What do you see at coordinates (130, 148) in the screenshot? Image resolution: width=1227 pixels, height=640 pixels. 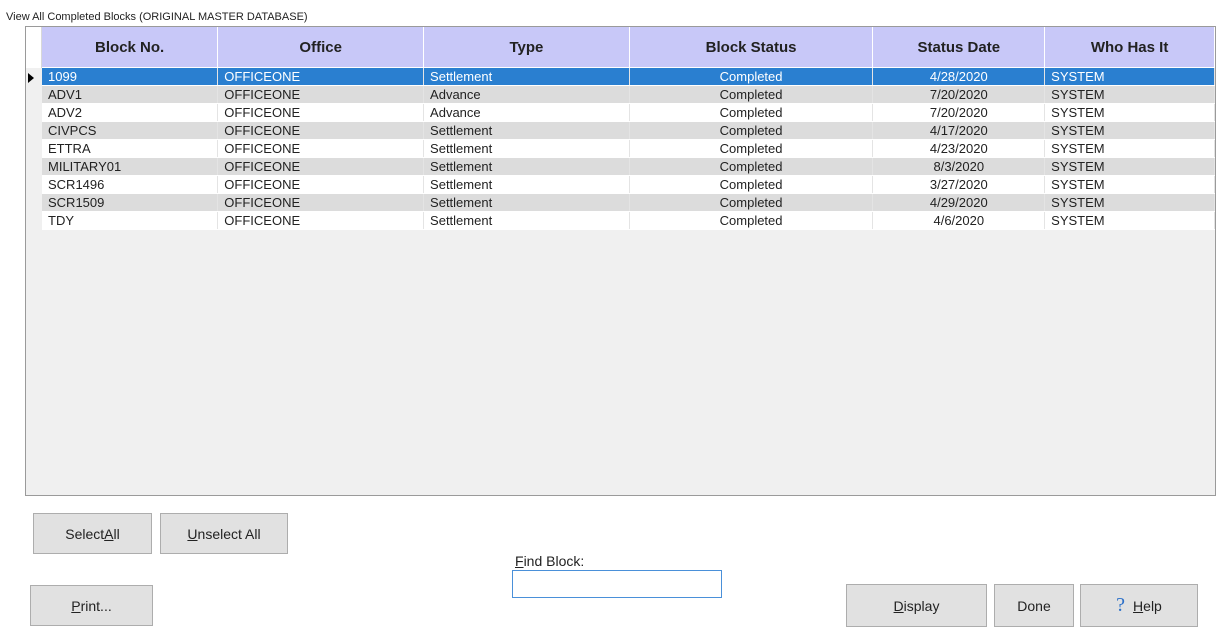 I see `cell-block-no: ETTRA` at bounding box center [130, 148].